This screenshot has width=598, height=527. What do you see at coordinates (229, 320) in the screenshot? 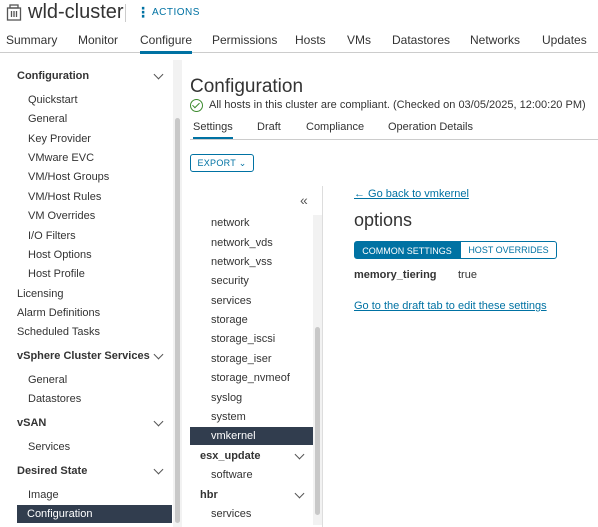
I see `tree-item-storage: storage` at bounding box center [229, 320].